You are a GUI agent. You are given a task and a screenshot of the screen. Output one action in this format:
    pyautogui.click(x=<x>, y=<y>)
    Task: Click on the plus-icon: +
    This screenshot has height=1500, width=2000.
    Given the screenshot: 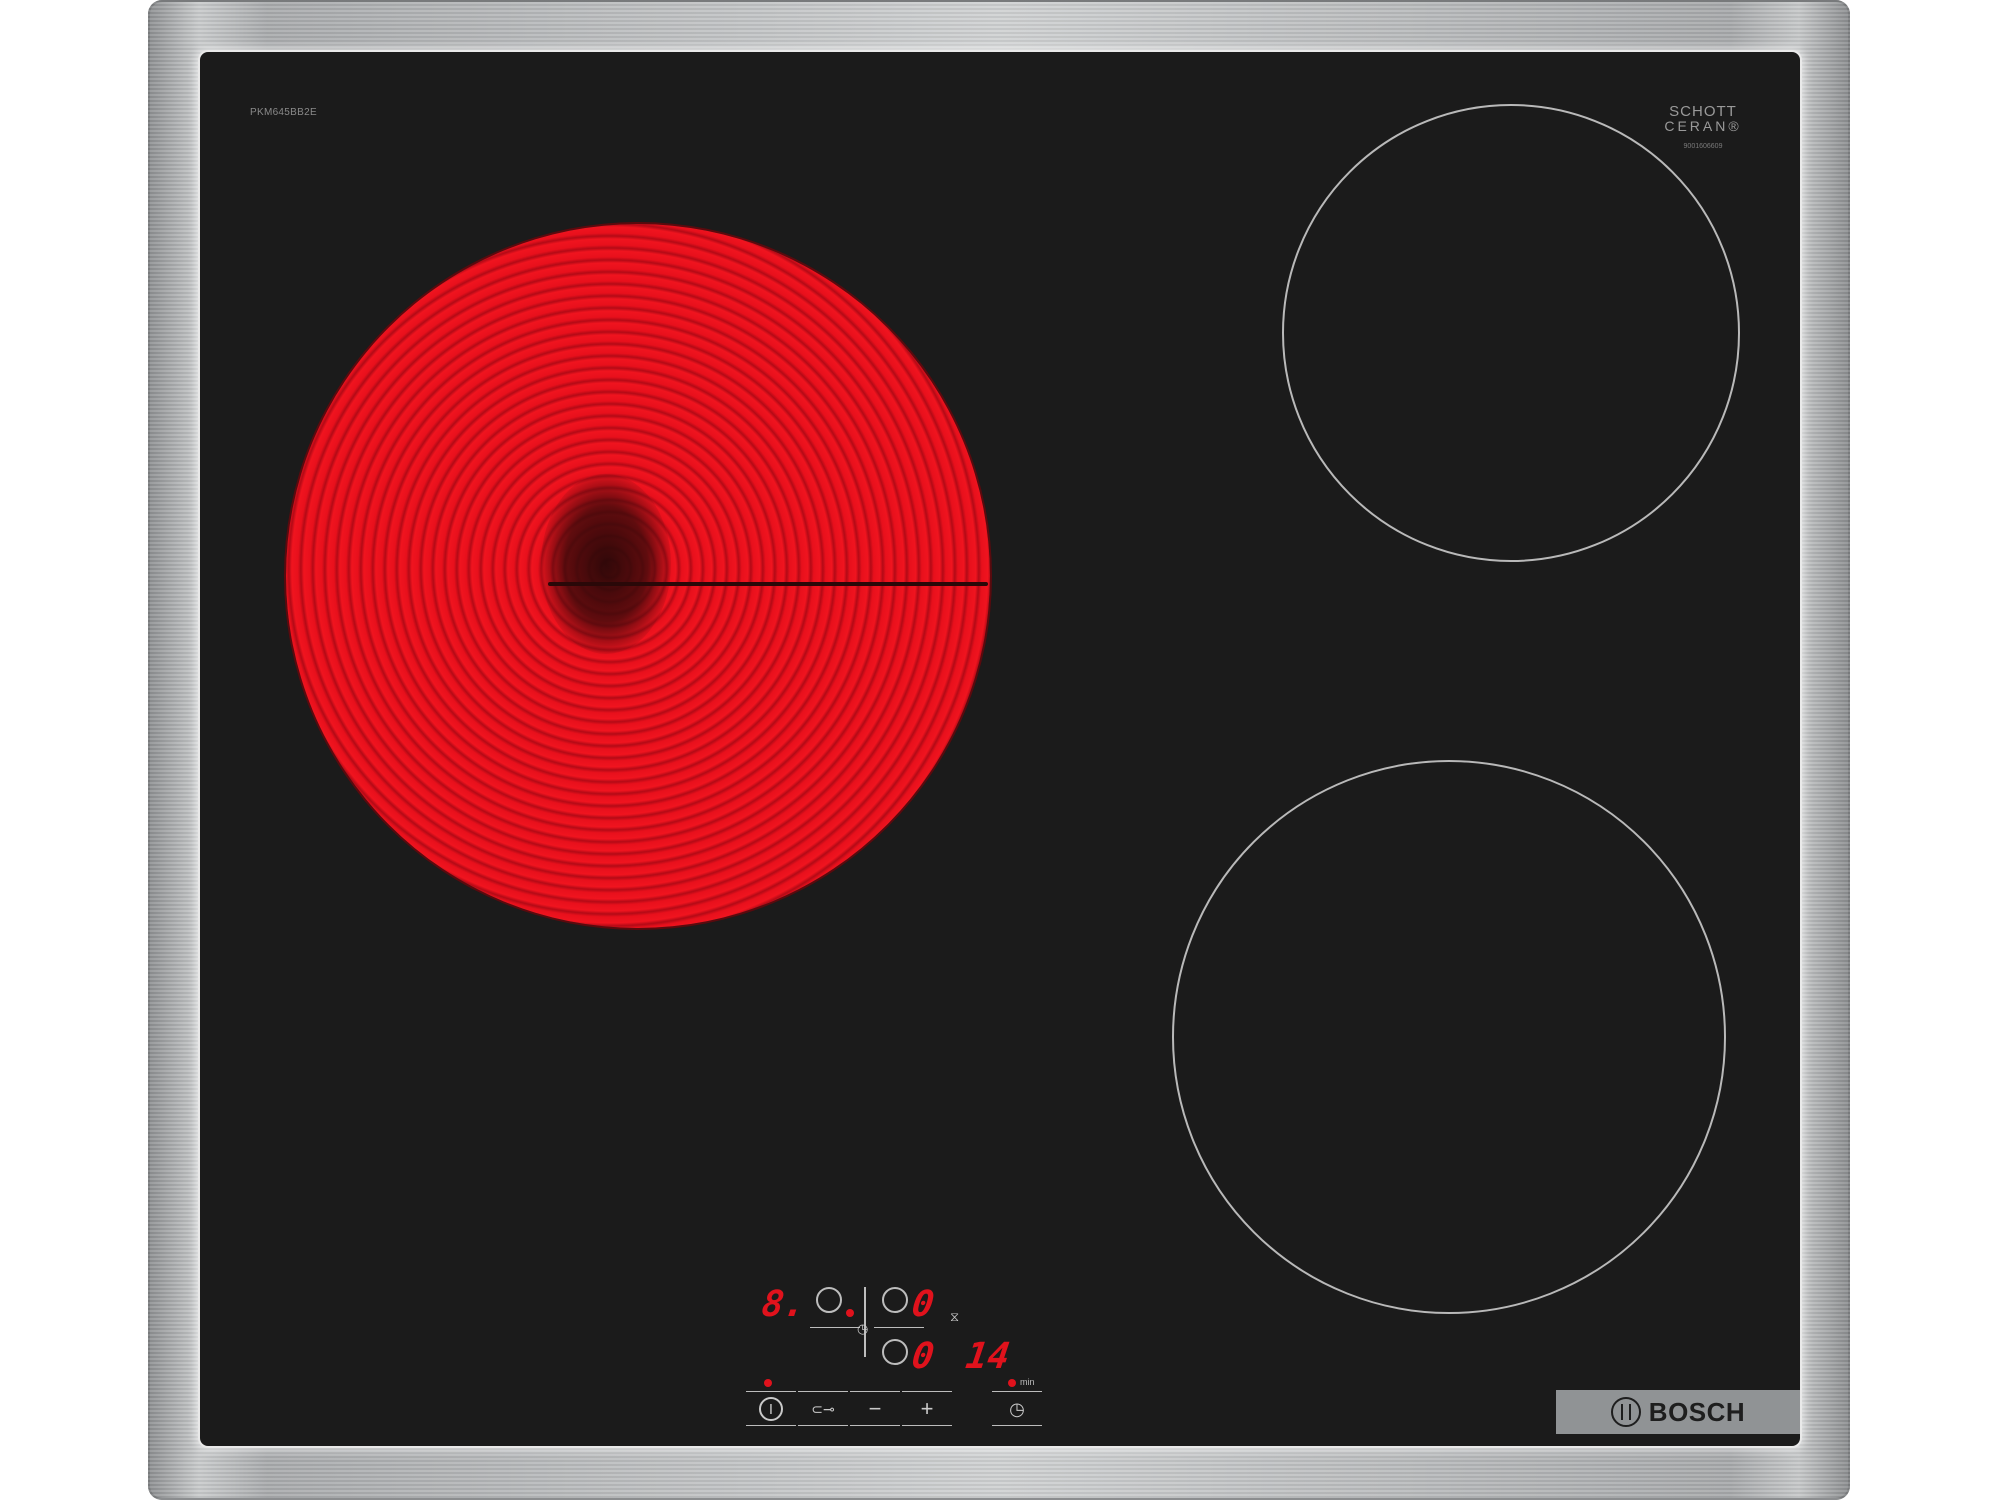 What is the action you would take?
    pyautogui.click(x=927, y=1408)
    